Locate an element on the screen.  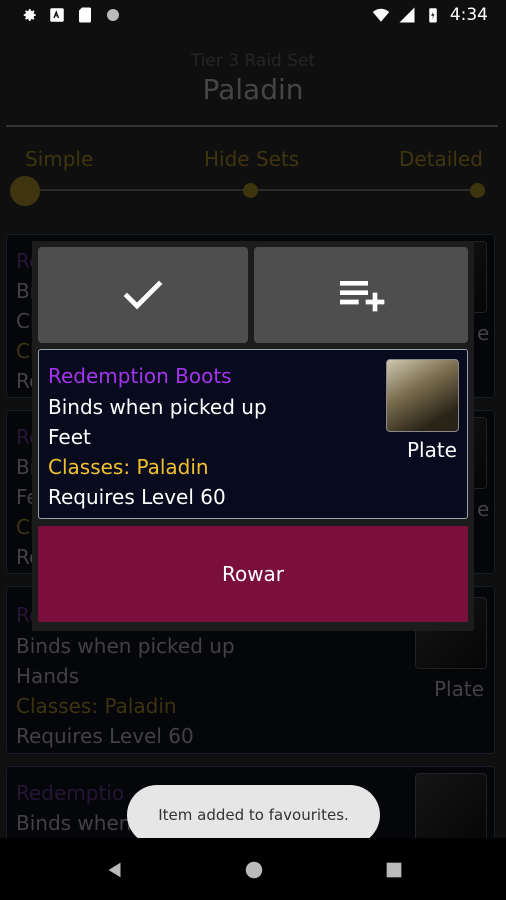
notification-icons is located at coordinates (71, 15).